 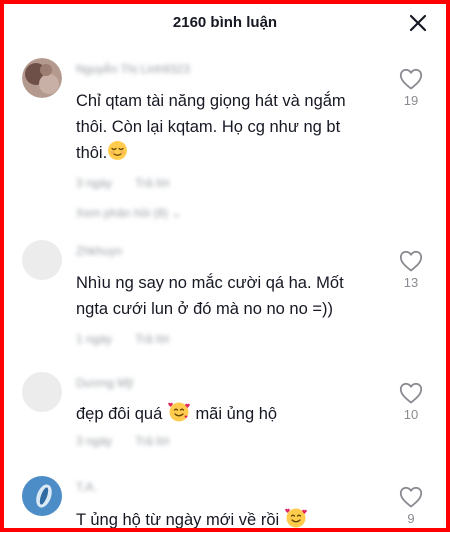 What do you see at coordinates (226, 153) in the screenshot?
I see `comment-text-line-with-emoji: thôi.` at bounding box center [226, 153].